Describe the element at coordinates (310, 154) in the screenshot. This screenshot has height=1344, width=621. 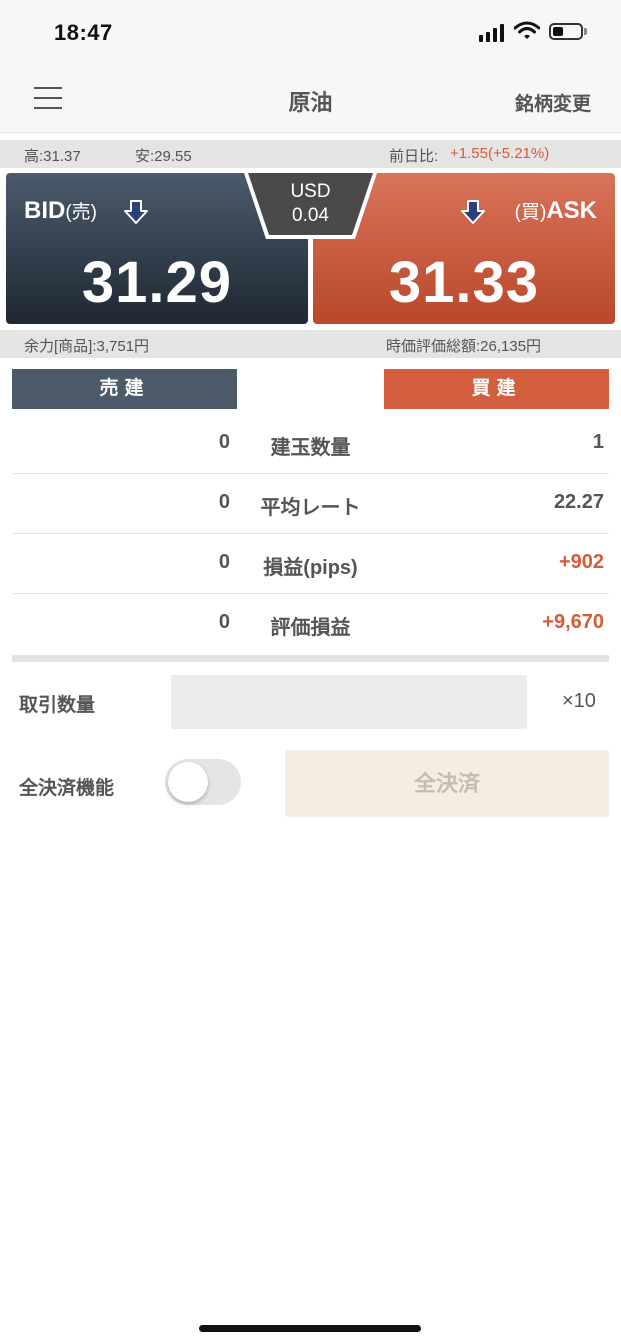
I see `price-info-strip: 高:31.37 安:29.55 前日比: +1.55(+5.21%)` at that location.